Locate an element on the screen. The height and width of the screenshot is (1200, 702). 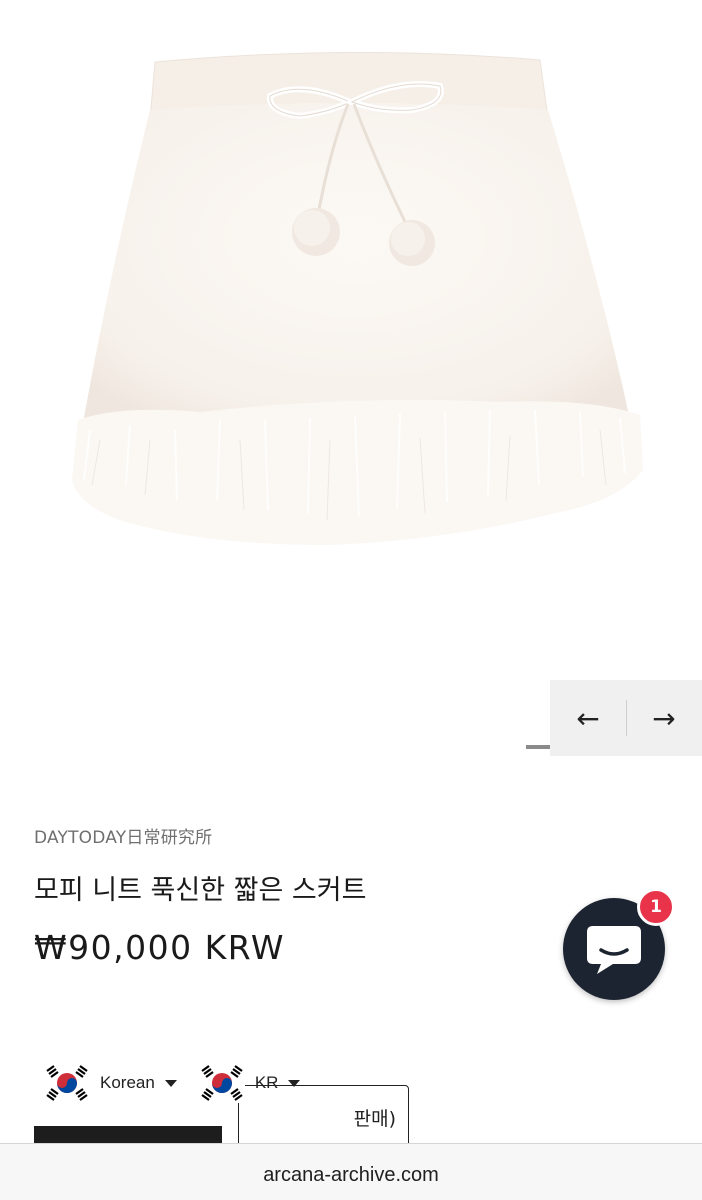
country-selector: KR is located at coordinates (249, 1083).